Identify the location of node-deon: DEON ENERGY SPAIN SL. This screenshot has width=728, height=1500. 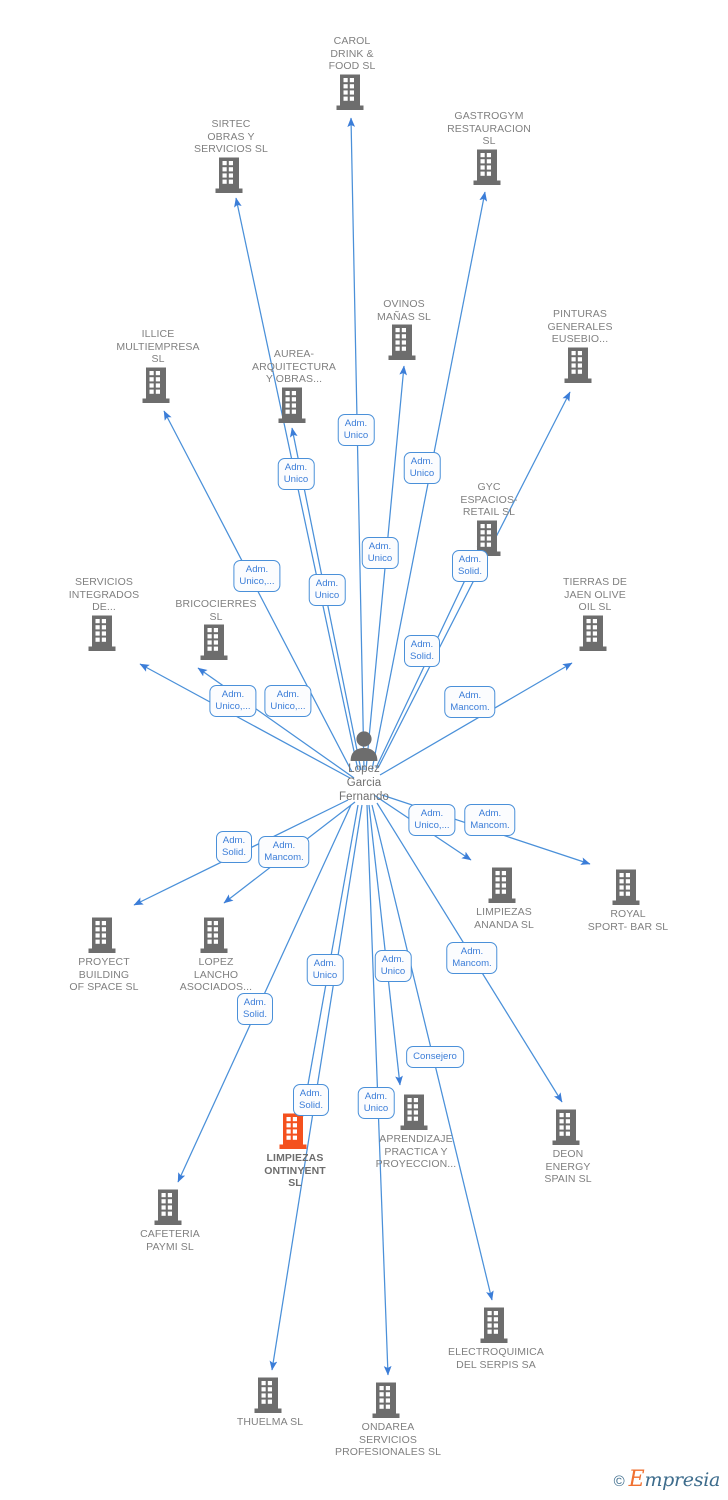
(568, 1147).